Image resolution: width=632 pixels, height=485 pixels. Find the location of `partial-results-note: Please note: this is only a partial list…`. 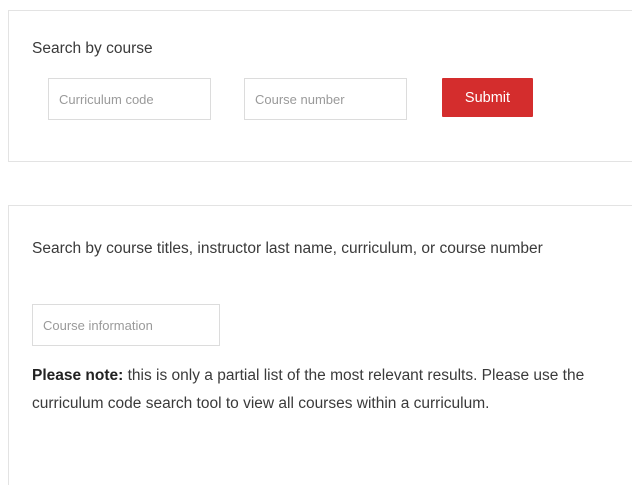

partial-results-note: Please note: this is only a partial list… is located at coordinates (332, 389).